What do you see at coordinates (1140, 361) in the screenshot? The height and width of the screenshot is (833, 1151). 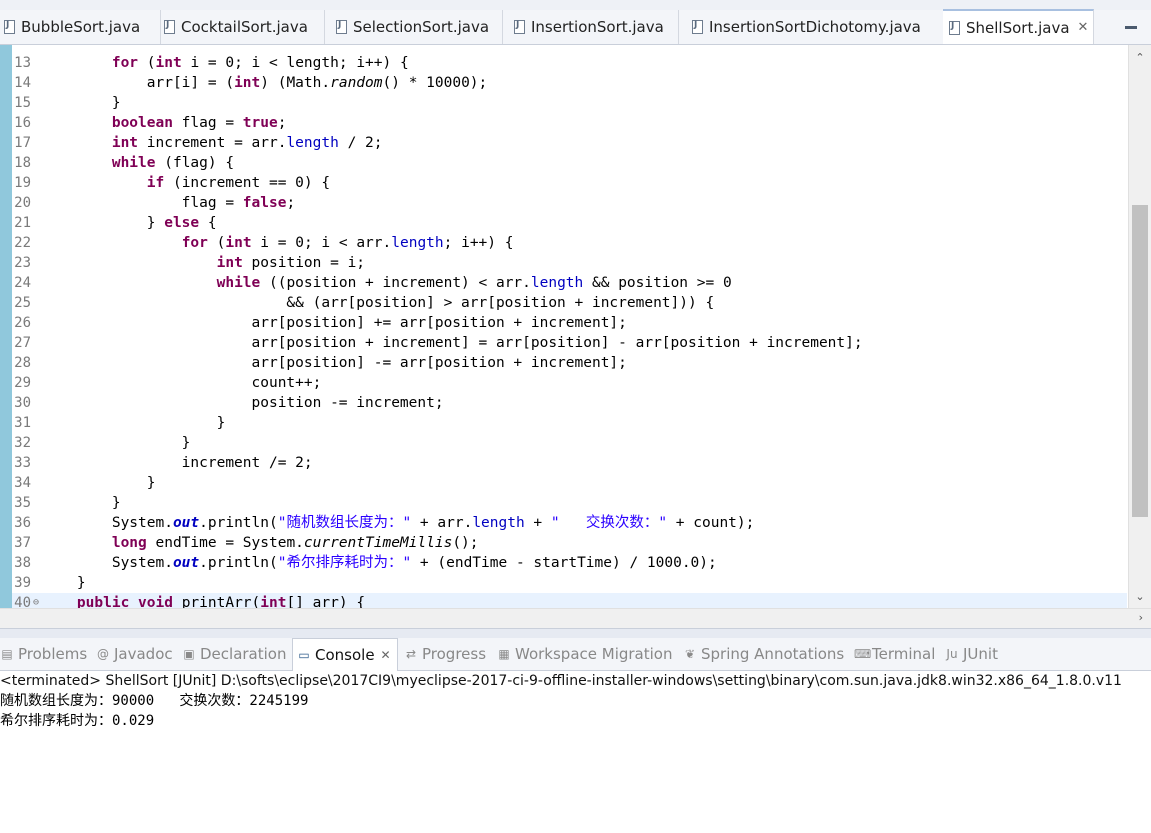 I see `scrollbar-thumb` at bounding box center [1140, 361].